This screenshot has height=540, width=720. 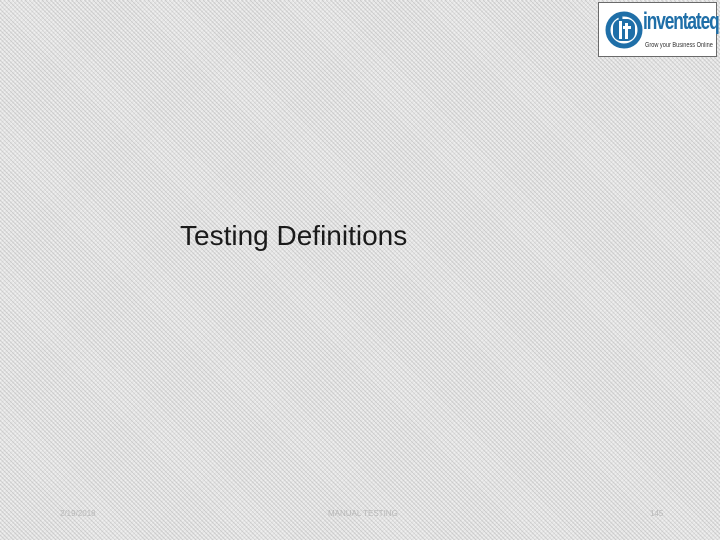 I want to click on footer-center-text: MANUAL TESTING, so click(x=363, y=513).